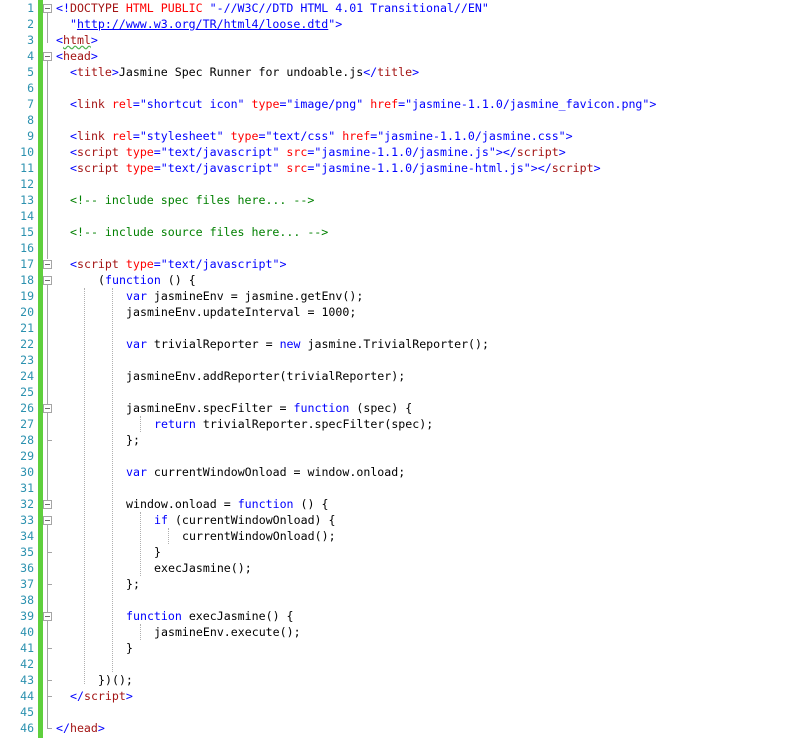  I want to click on token: }, so click(129, 648).